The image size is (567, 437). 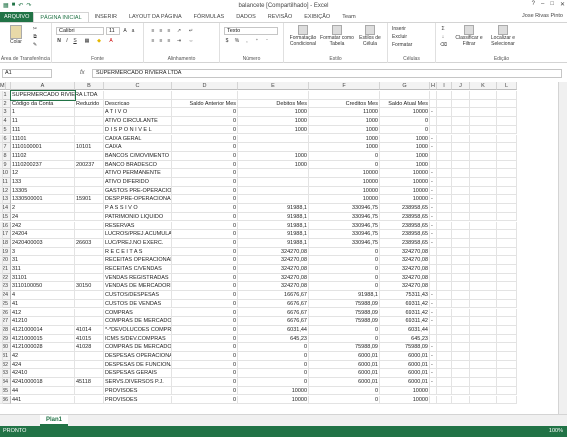 I want to click on cell: COMPRAS DE MERCADORIAS, so click(x=138, y=347).